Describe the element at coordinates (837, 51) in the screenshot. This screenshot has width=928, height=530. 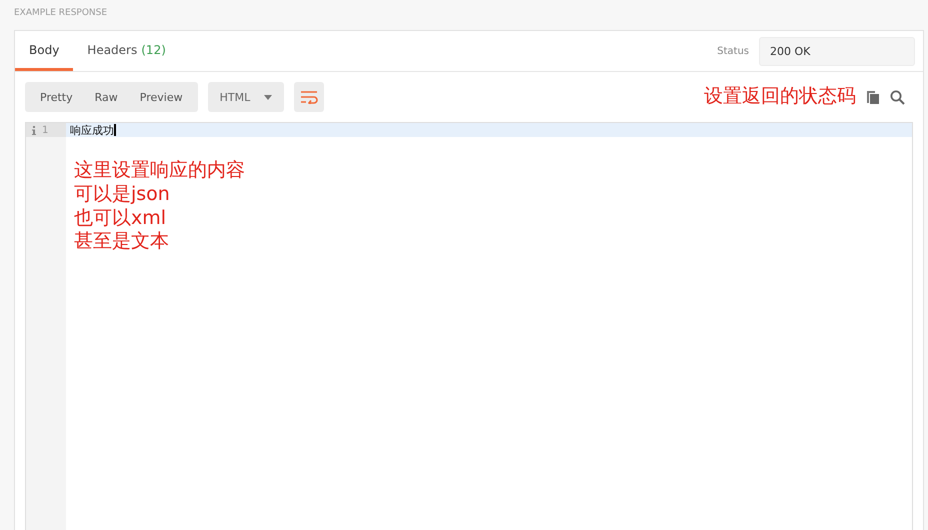
I see `status-field: 200 OK` at that location.